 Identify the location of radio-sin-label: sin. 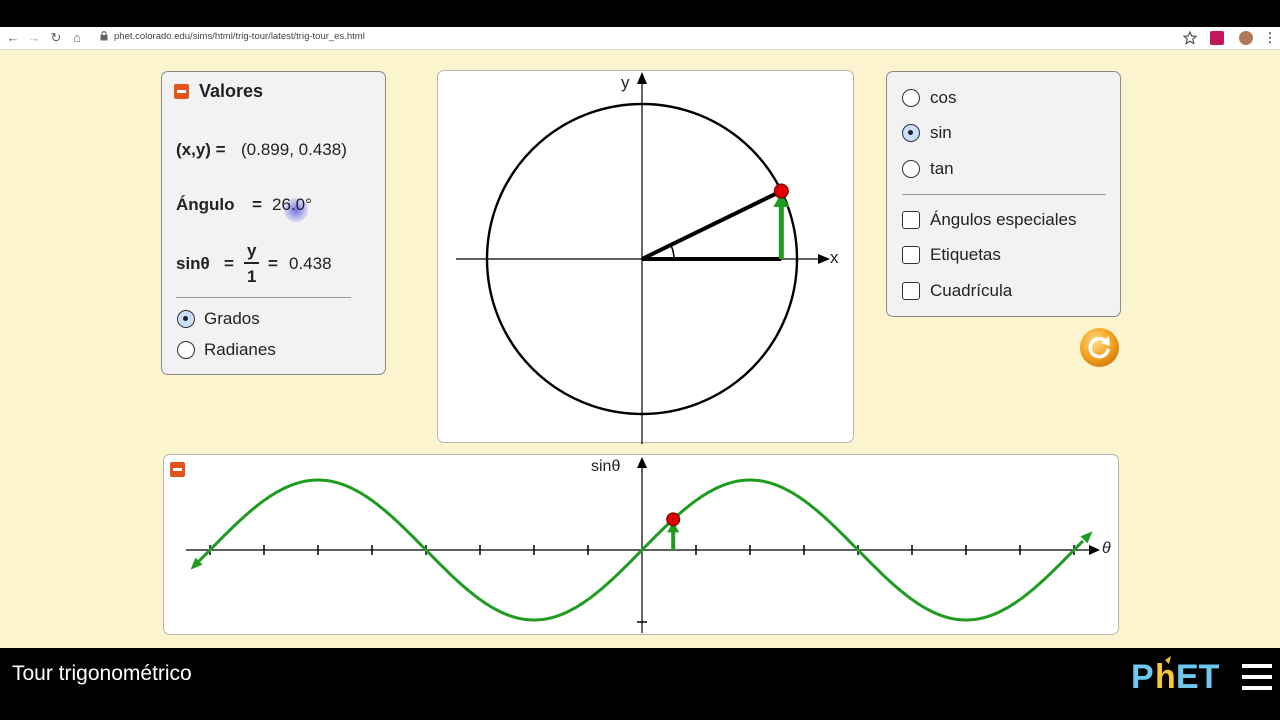
(941, 133).